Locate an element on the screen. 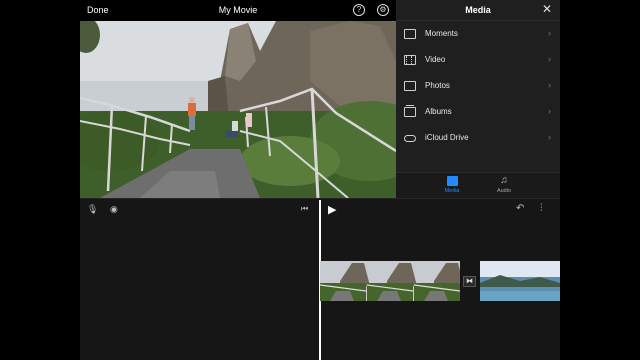 This screenshot has width=640, height=360. clip-thumbnail-lake is located at coordinates (520, 281).